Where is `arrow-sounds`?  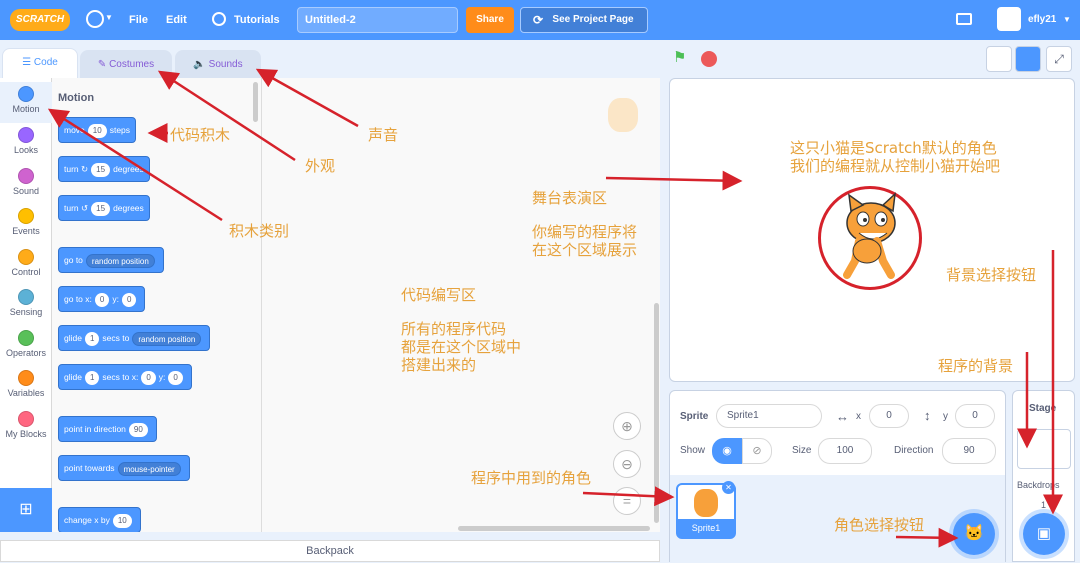
arrow-sounds is located at coordinates (307, 98).